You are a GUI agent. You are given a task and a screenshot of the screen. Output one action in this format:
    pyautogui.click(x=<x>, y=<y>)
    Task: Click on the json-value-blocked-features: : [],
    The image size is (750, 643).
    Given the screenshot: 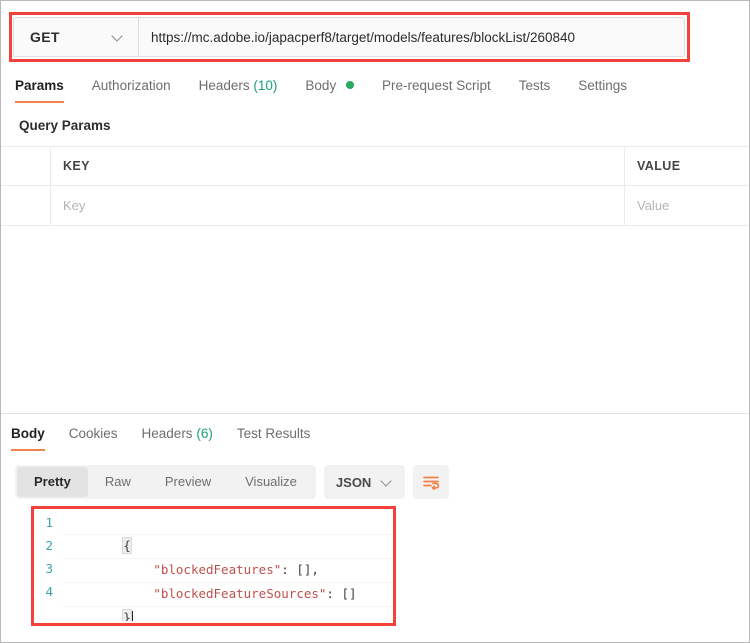 What is the action you would take?
    pyautogui.click(x=300, y=569)
    